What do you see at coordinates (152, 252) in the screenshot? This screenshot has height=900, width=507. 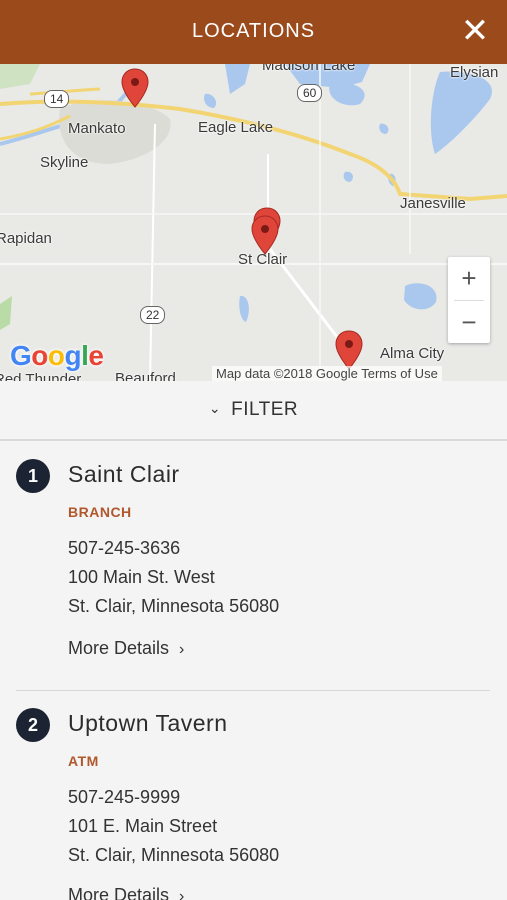 I see `road` at bounding box center [152, 252].